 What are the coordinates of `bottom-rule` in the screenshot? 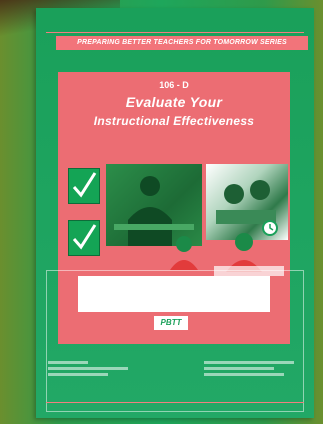 It's located at (175, 402).